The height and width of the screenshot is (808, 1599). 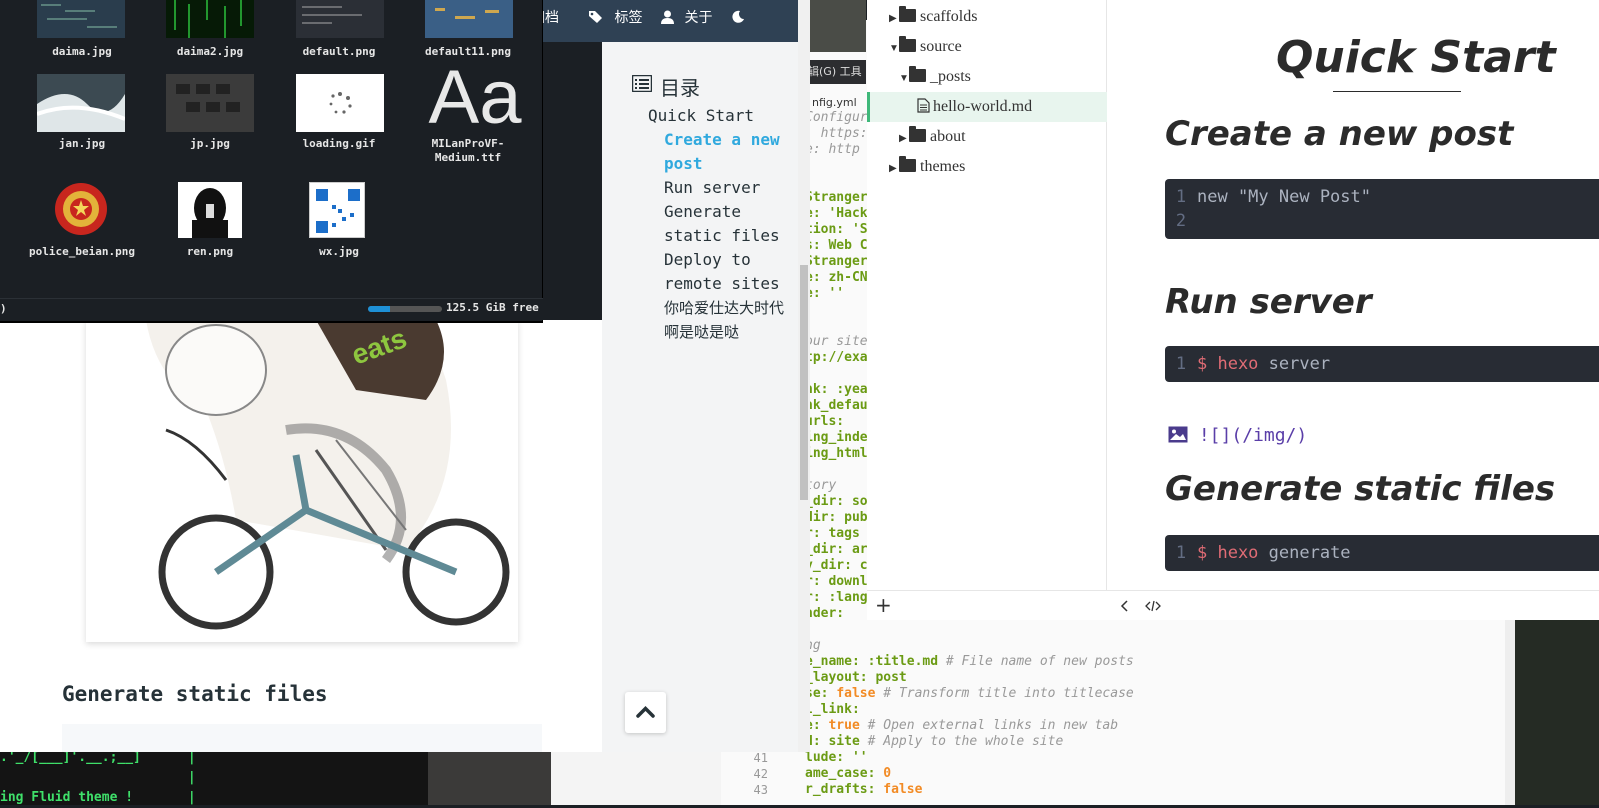 What do you see at coordinates (1284, 197) in the screenshot?
I see `code-text: new "My New Post"` at bounding box center [1284, 197].